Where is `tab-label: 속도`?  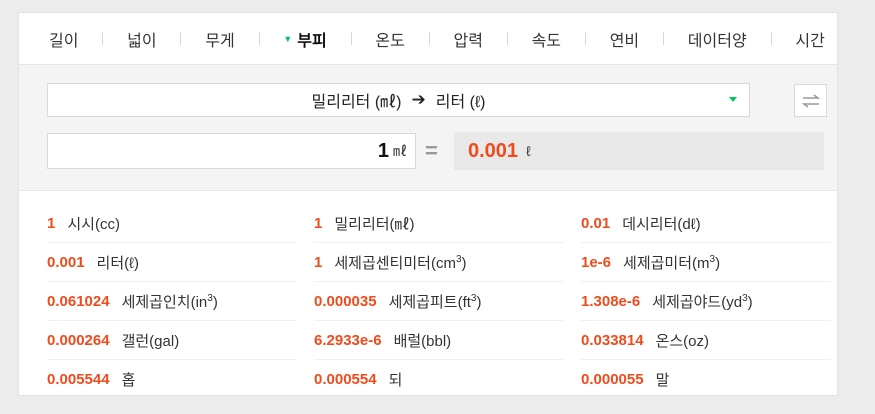 tab-label: 속도 is located at coordinates (546, 41).